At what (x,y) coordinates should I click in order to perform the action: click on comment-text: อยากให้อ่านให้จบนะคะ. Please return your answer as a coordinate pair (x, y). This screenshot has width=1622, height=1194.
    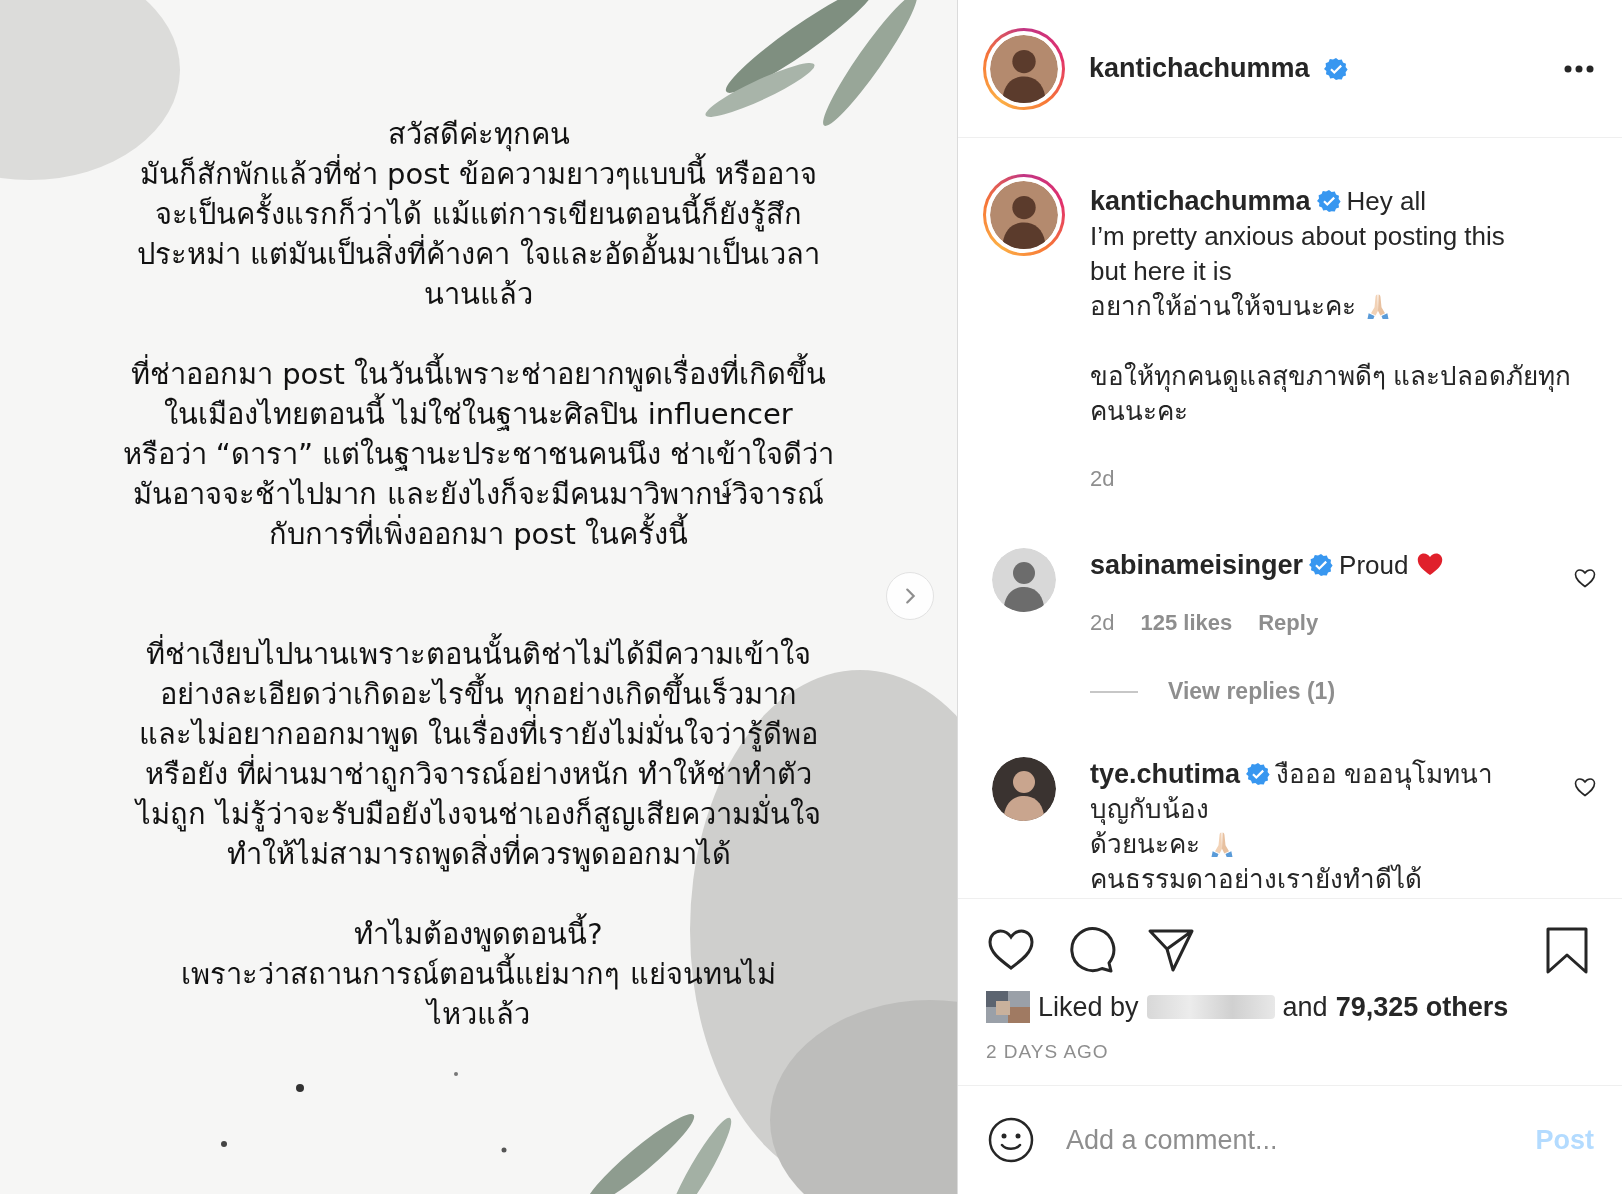
    Looking at the image, I should click on (1223, 306).